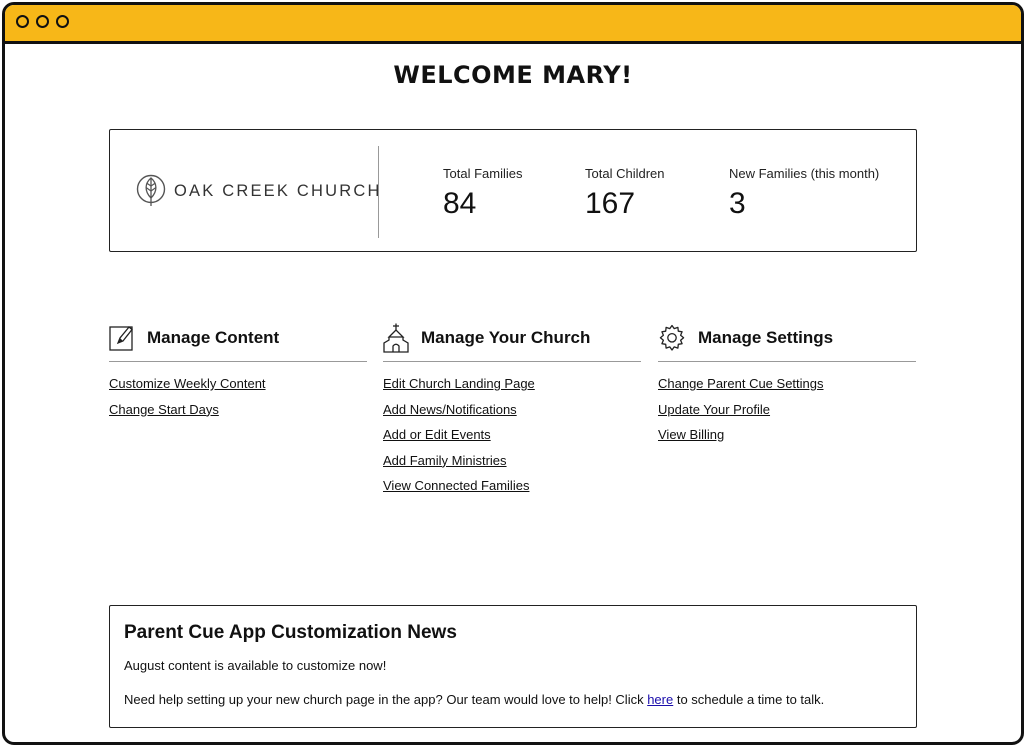 This screenshot has height=745, width=1024. I want to click on page-title: WELCOME MARY!, so click(513, 75).